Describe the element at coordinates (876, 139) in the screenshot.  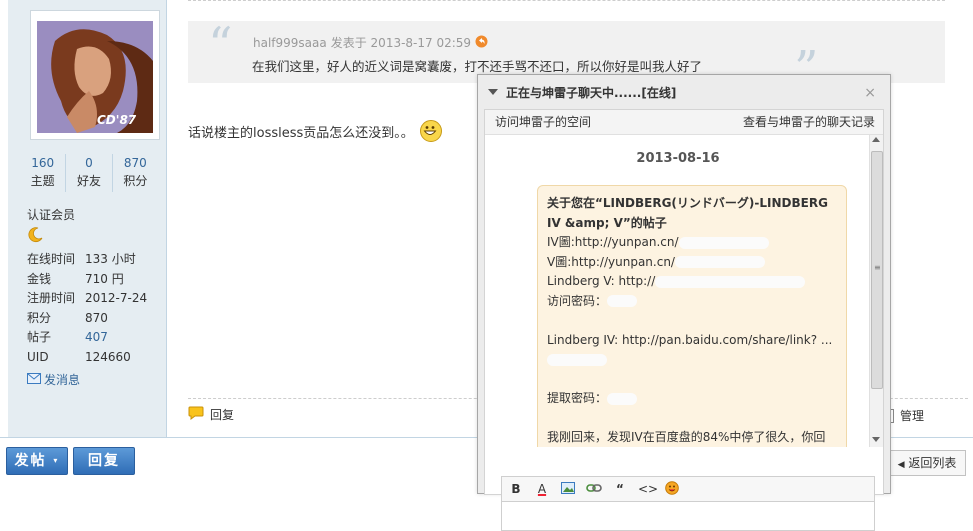
I see `scroll-up-icon` at that location.